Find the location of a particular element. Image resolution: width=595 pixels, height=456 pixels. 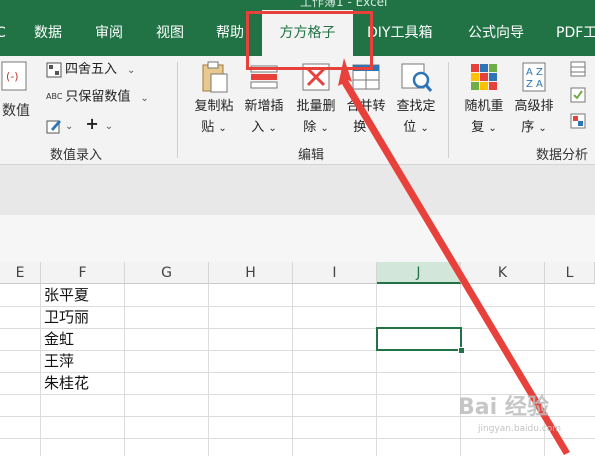

round-button: 四舍五入 ⌄ is located at coordinates (90, 70).